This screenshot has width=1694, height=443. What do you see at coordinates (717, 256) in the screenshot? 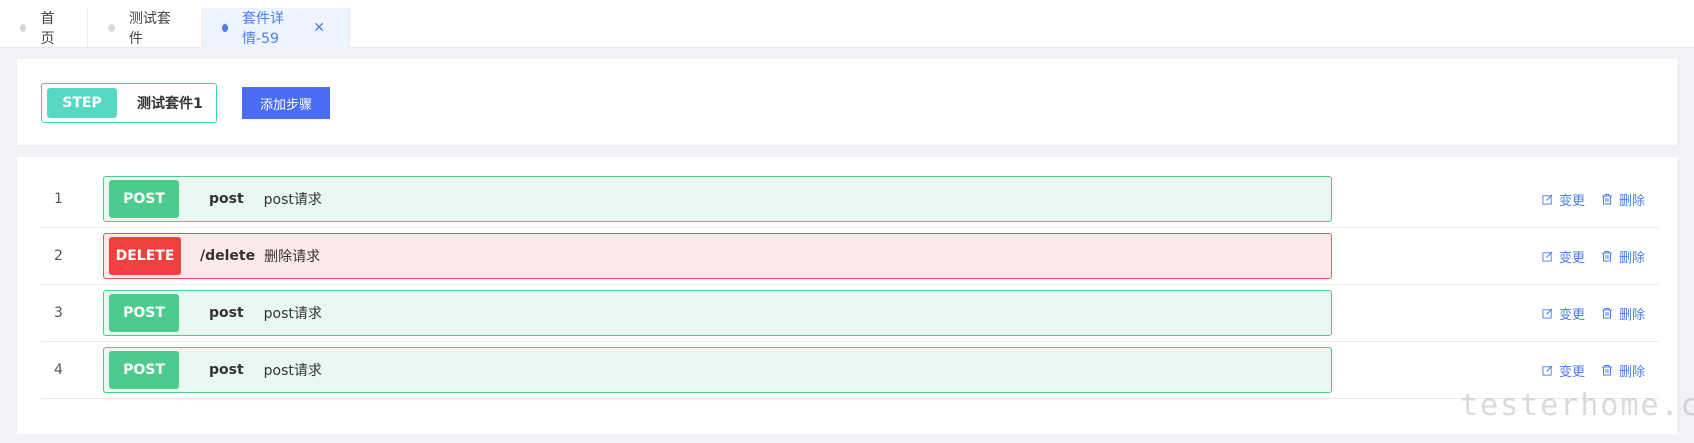
I see `request-item: DELETE /delete 删除请求` at bounding box center [717, 256].